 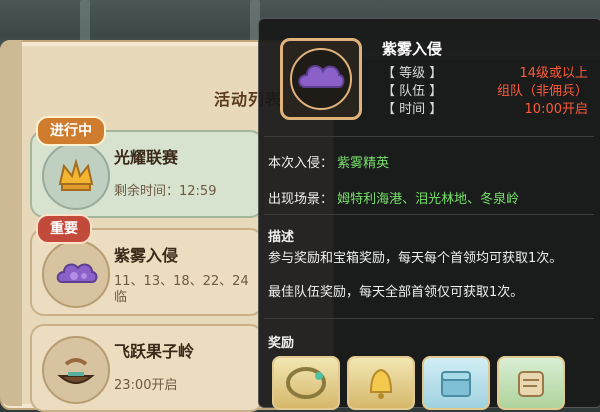 What do you see at coordinates (146, 385) in the screenshot?
I see `activity-time: 23:00开启` at bounding box center [146, 385].